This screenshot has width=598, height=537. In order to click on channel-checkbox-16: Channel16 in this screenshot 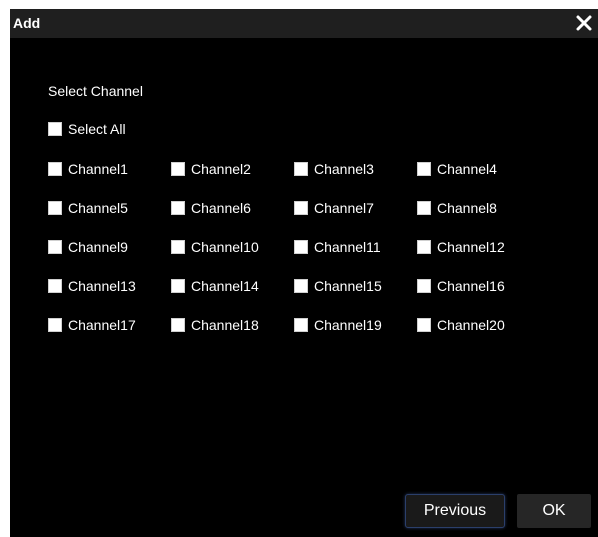, I will do `click(461, 286)`.